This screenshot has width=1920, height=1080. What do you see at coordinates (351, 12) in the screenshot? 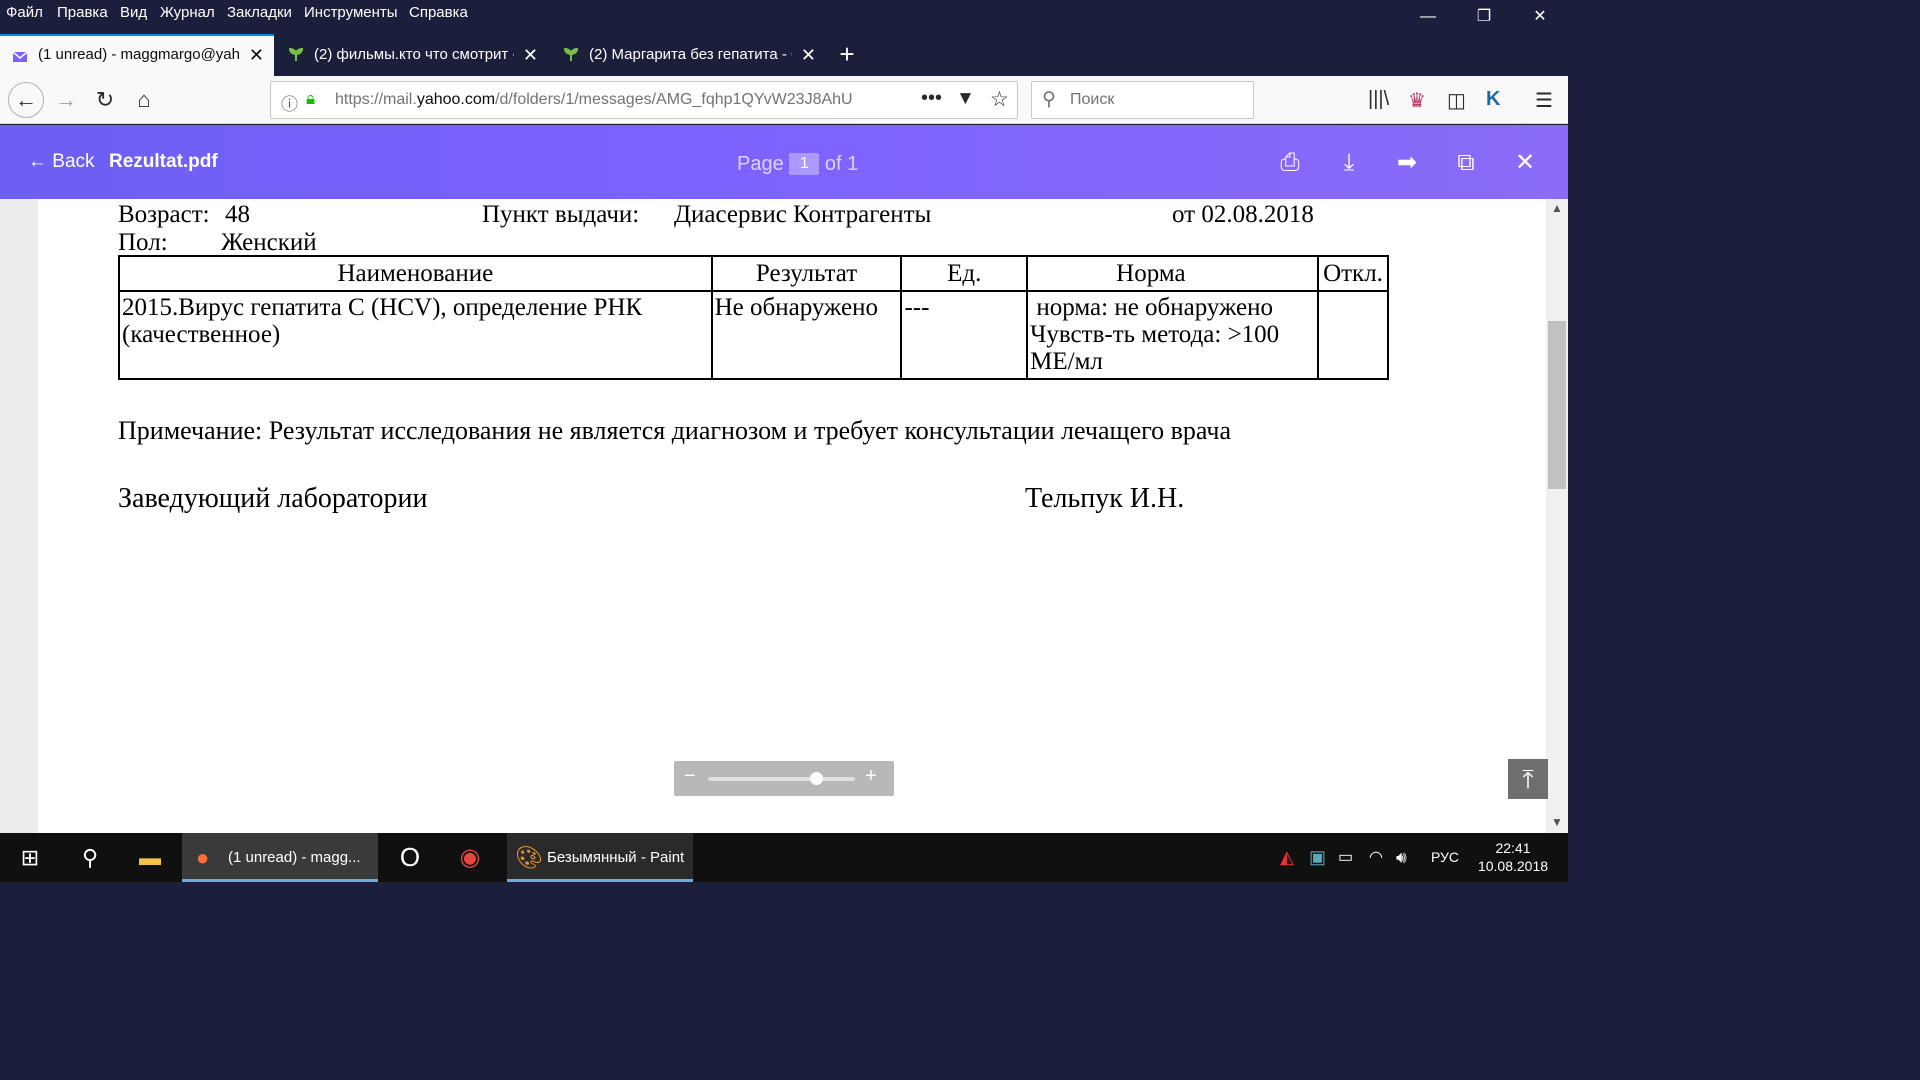
I see `menu-tools: Инструменты` at bounding box center [351, 12].